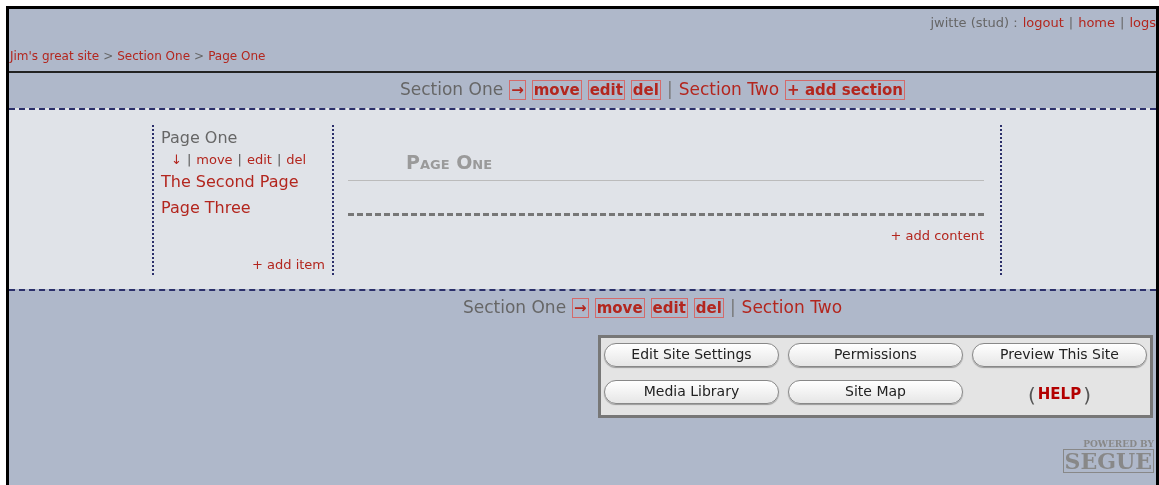 This screenshot has width=1159, height=485. What do you see at coordinates (243, 207) in the screenshot?
I see `page-link: Page Three` at bounding box center [243, 207].